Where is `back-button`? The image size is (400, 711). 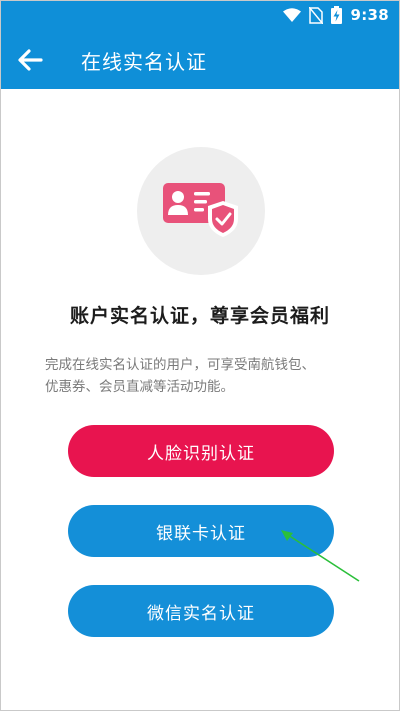
back-button is located at coordinates (30, 60).